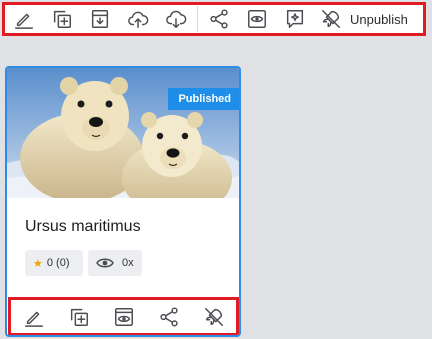 The height and width of the screenshot is (339, 432). I want to click on star-icon: ★, so click(38, 263).